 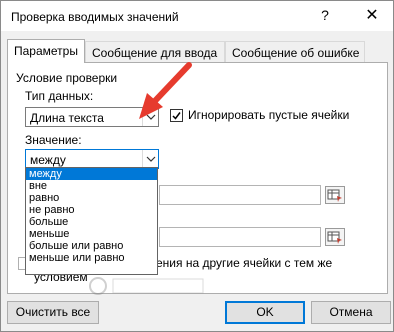 I want to click on ok-button: OK, so click(x=265, y=312).